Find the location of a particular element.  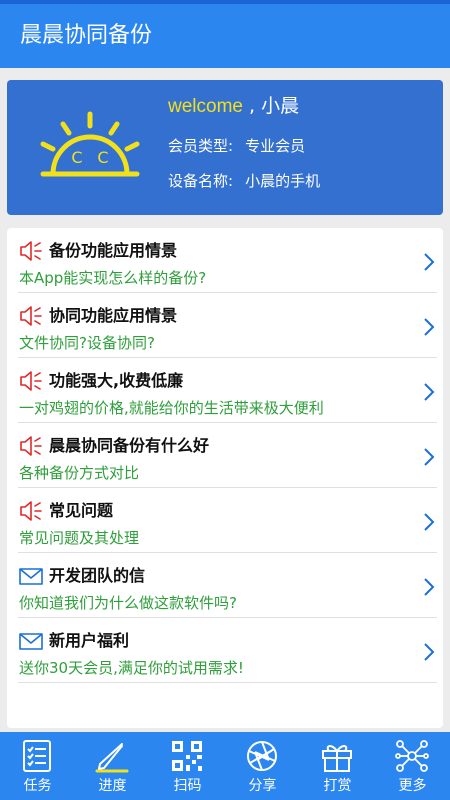

list-item-subtitle: 一对鸡翅的价格,就能给你的生活带来极大便利 is located at coordinates (171, 408).